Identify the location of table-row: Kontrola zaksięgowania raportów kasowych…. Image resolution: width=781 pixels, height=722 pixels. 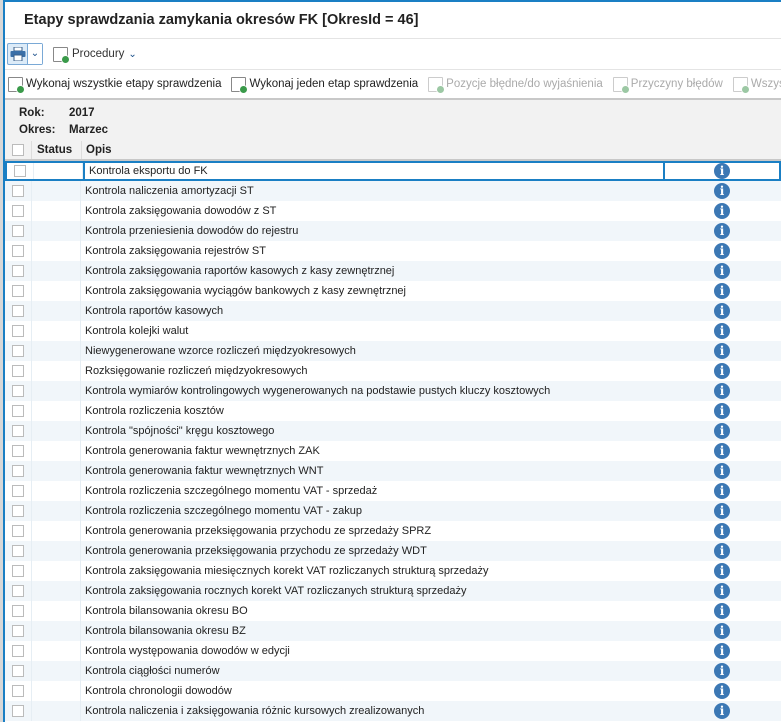
(393, 271).